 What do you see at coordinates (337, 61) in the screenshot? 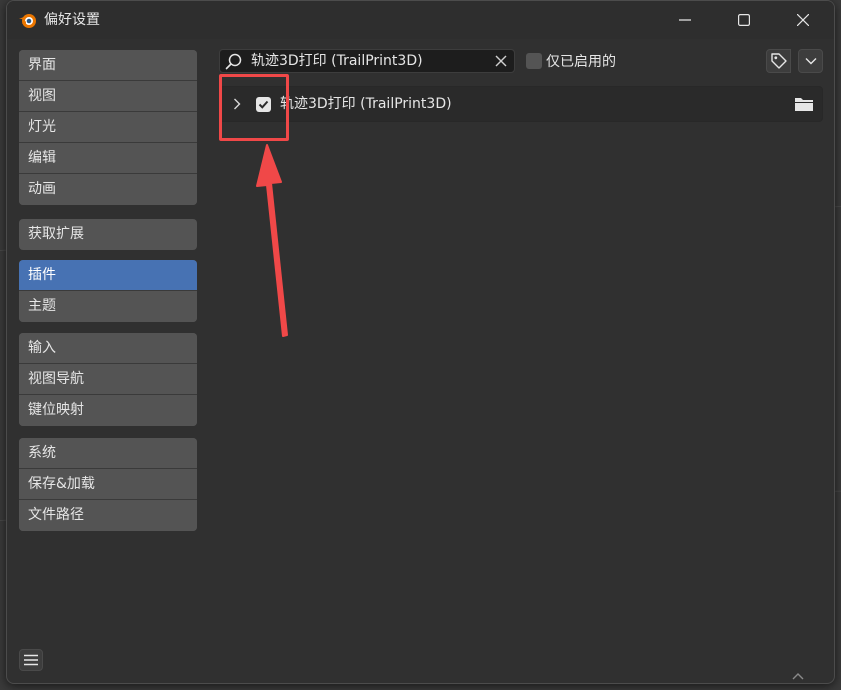
I see `search-value: 轨迹3D打印 (TrailPrint3D)` at bounding box center [337, 61].